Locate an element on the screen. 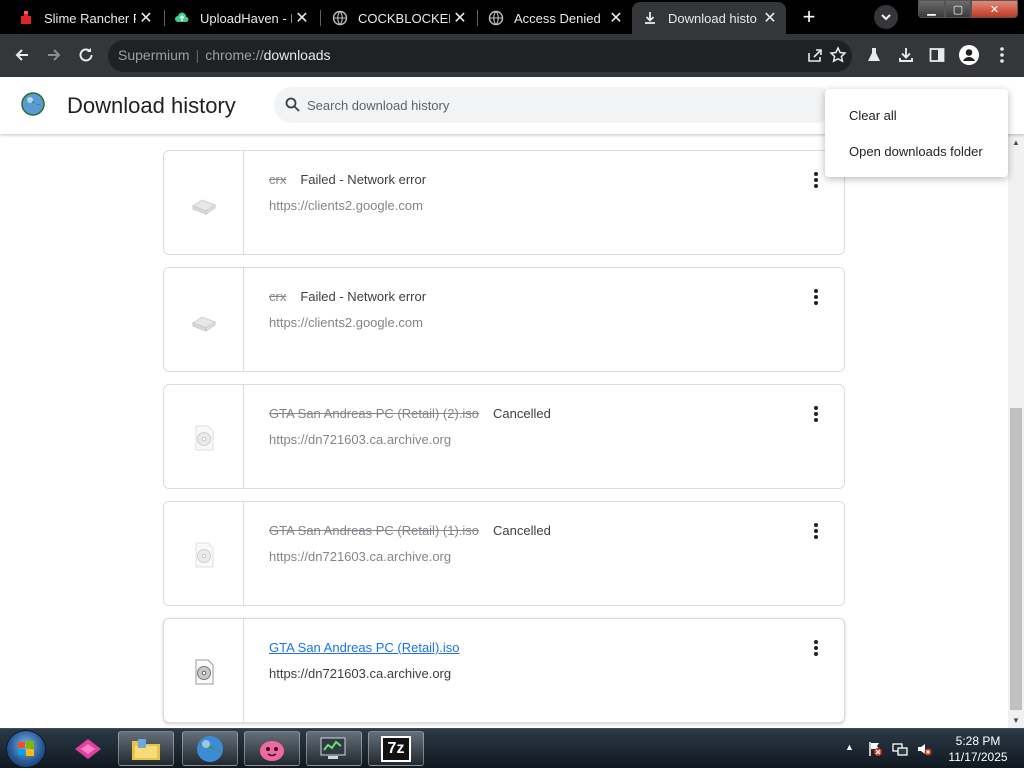 The width and height of the screenshot is (1024, 772). chevron-down-icon is located at coordinates (886, 17).